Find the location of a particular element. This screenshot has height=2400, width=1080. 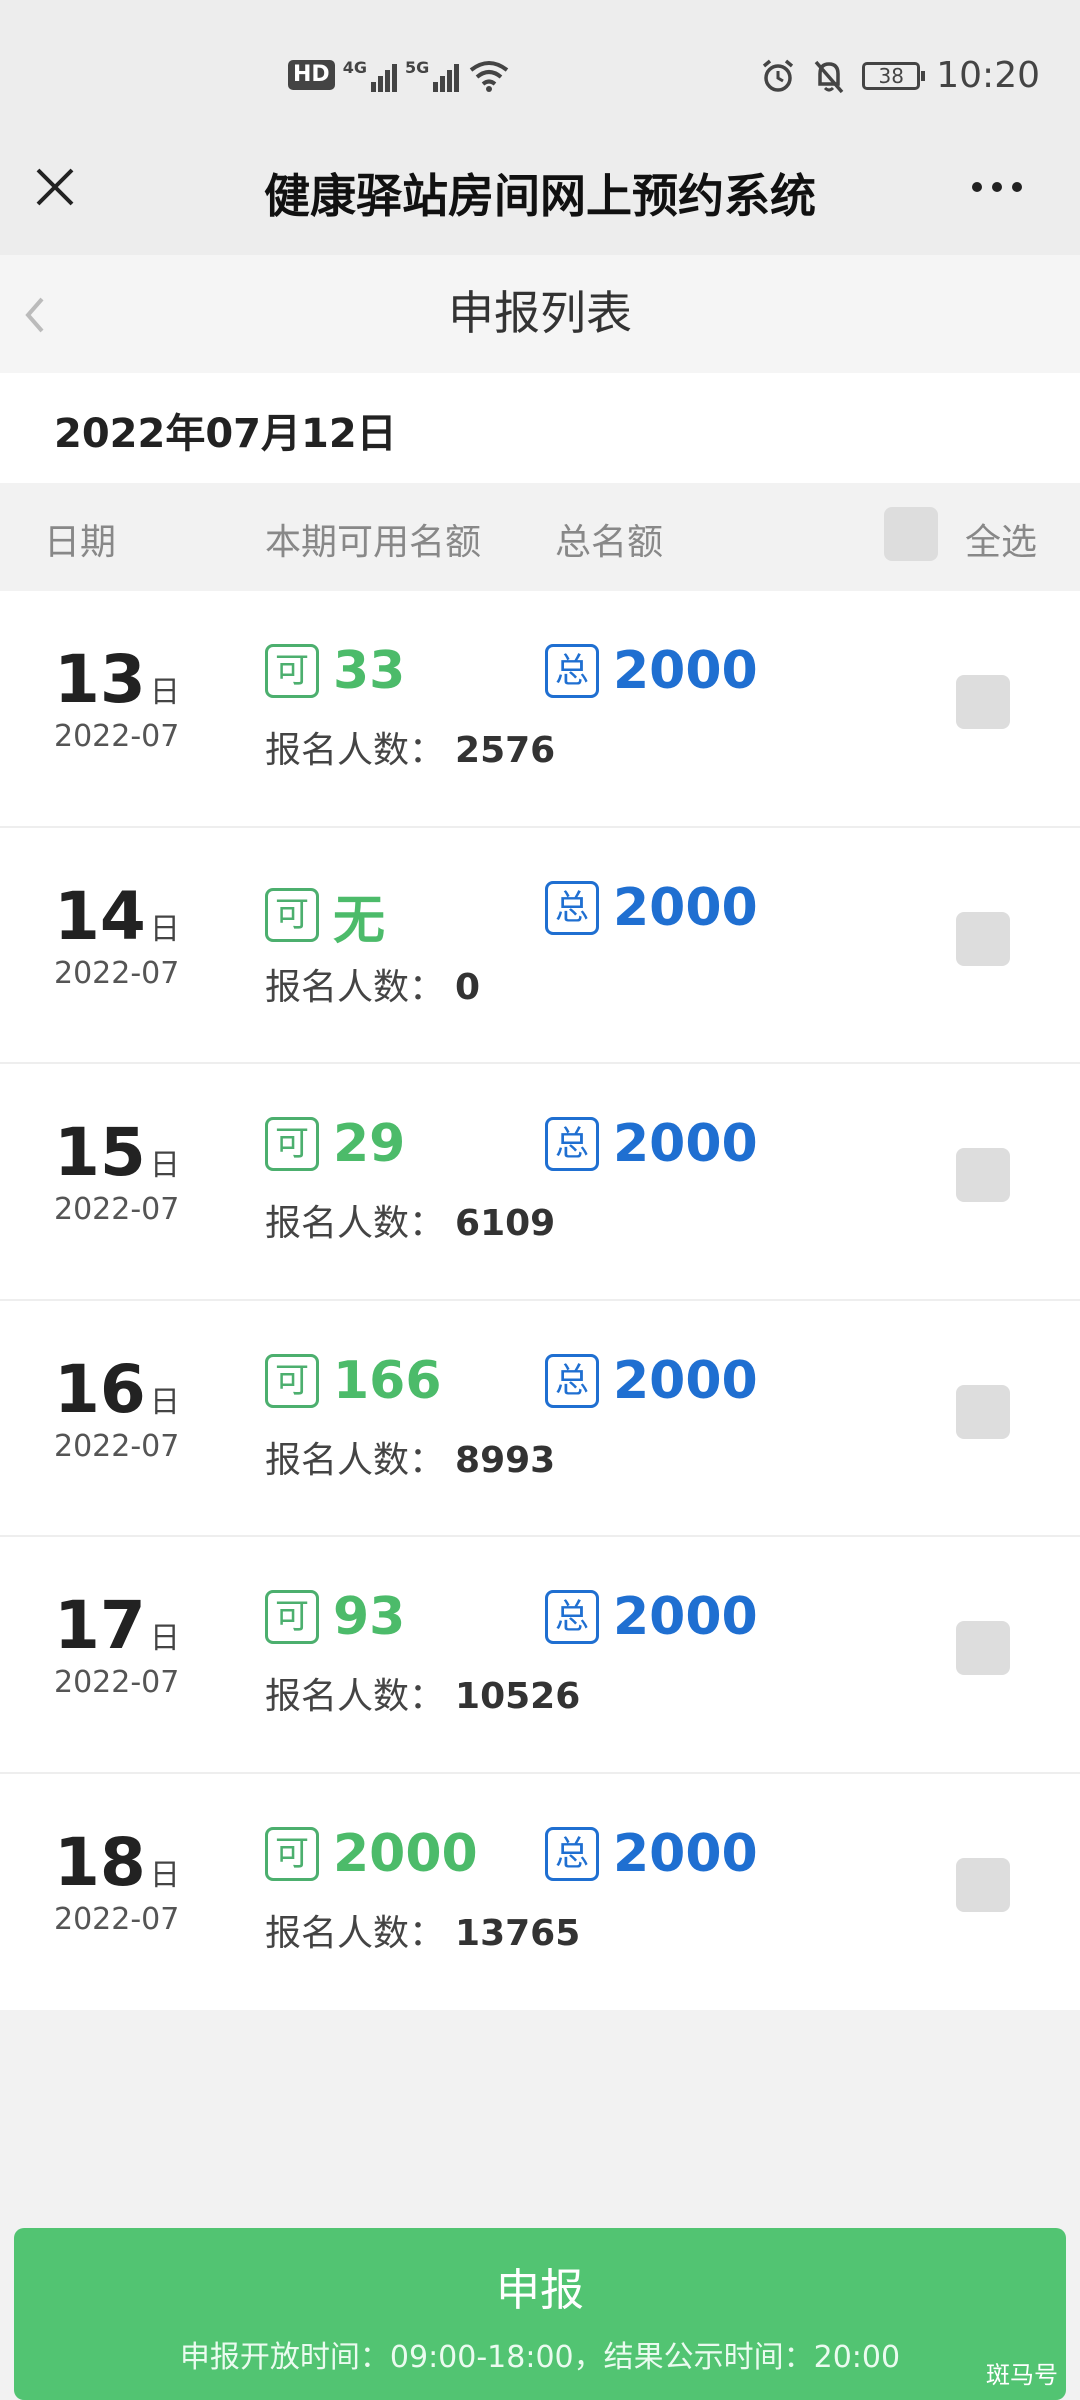

column-header: 日期 本期可用名额 总名额 全选 is located at coordinates (540, 537).